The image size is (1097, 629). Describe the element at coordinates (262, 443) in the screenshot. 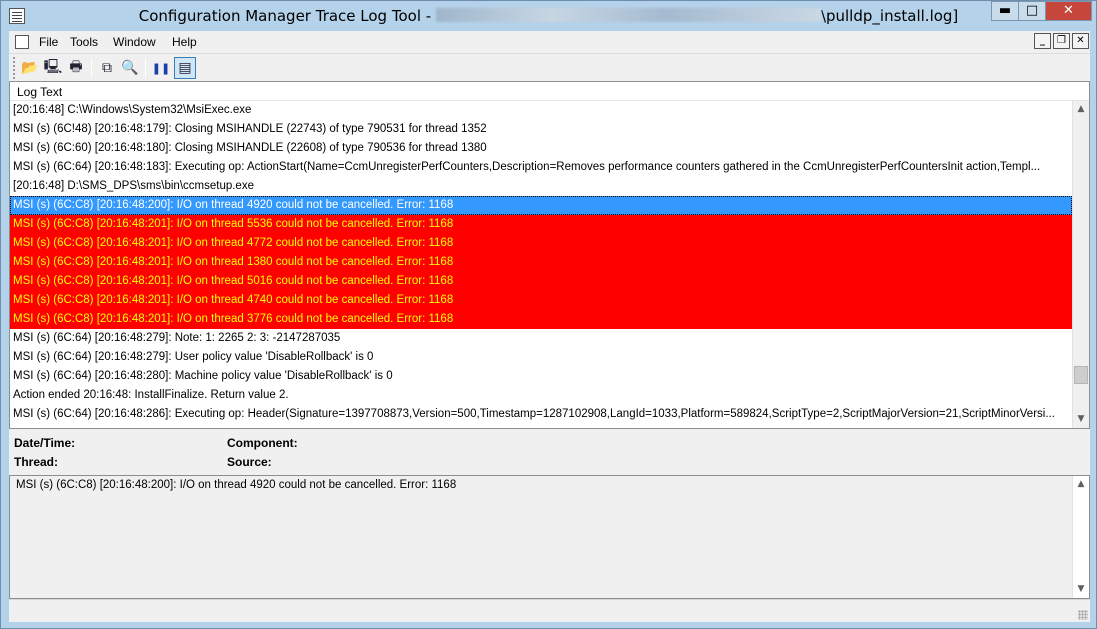

I see `component-label: Component:` at that location.